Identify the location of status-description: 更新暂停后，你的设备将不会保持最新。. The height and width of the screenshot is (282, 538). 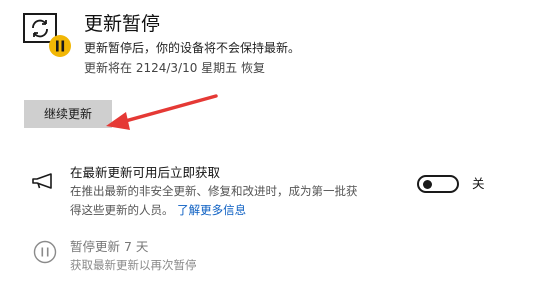
(192, 48).